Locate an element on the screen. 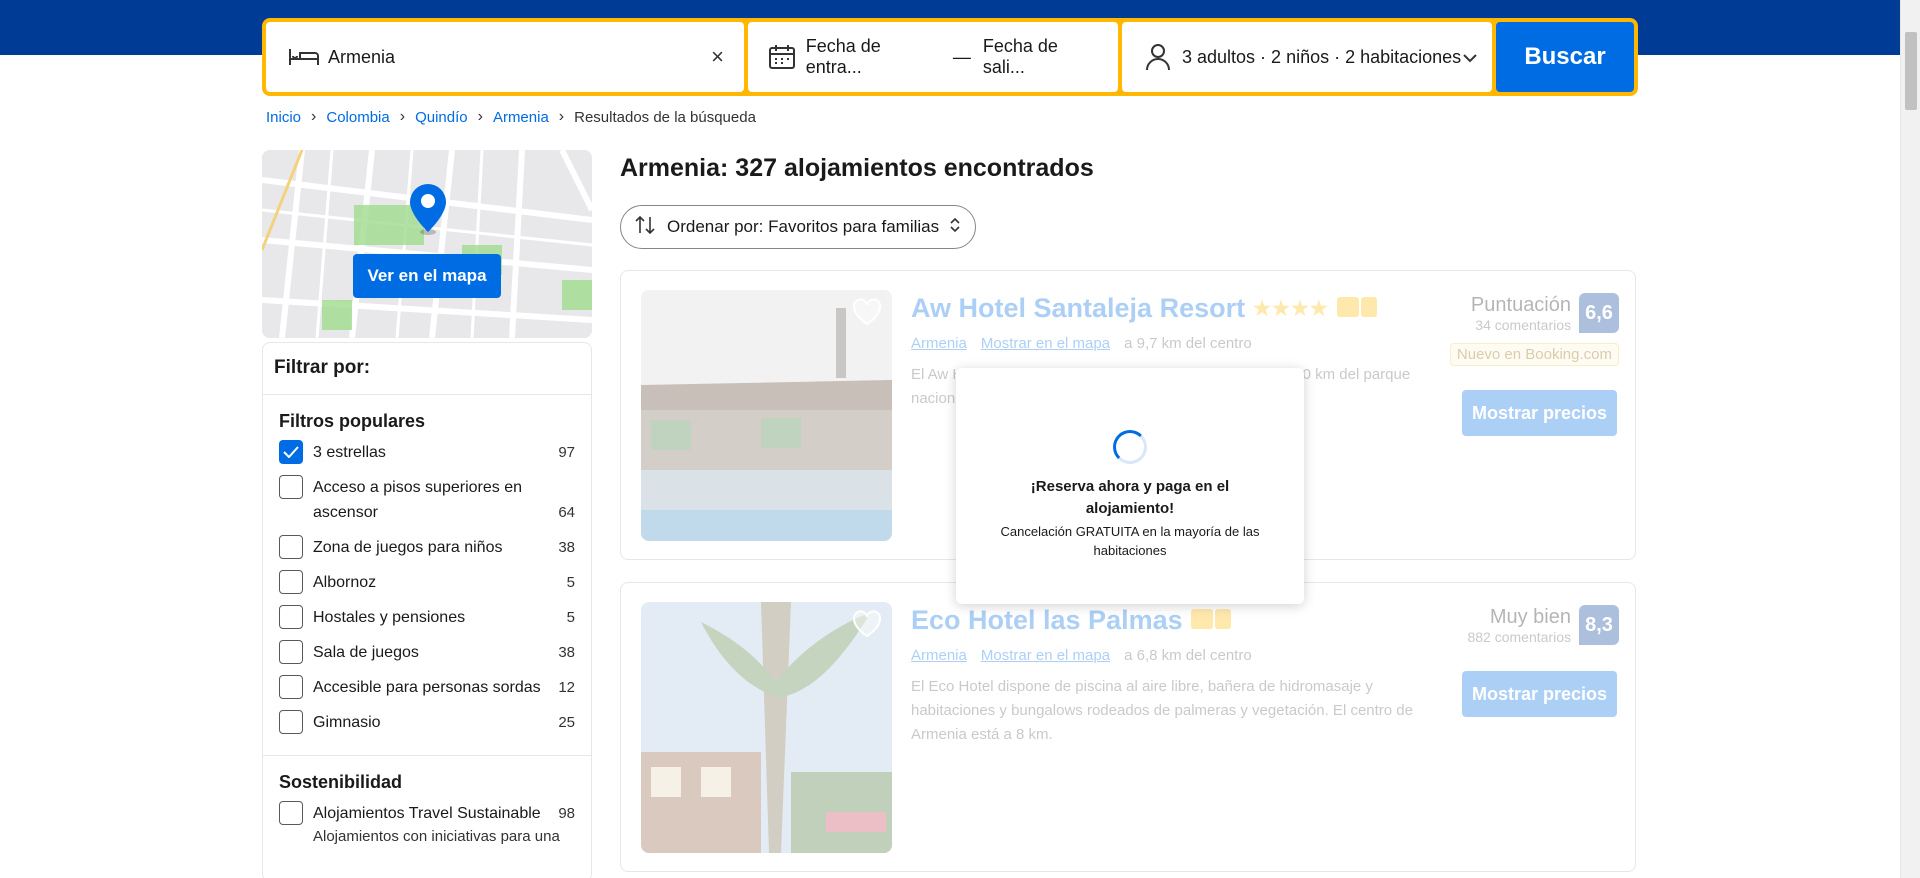 Image resolution: width=1920 pixels, height=878 pixels. filter-count: 12 is located at coordinates (566, 687).